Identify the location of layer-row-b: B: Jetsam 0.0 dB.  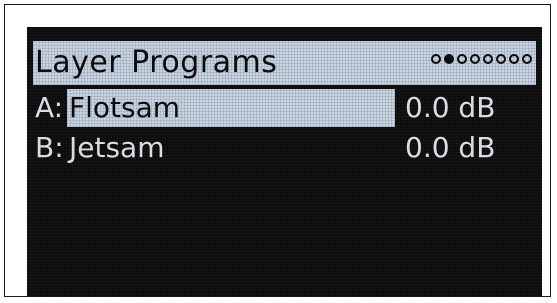
(284, 148).